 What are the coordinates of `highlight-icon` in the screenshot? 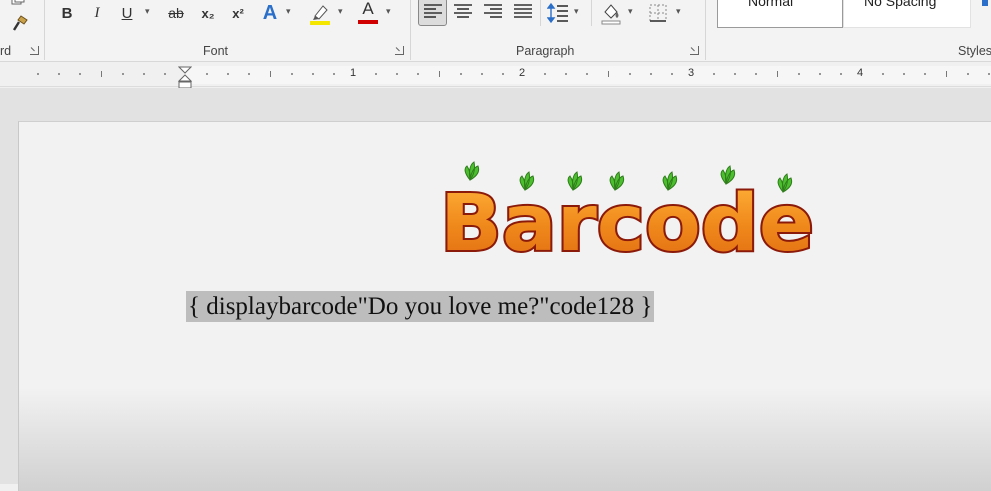 It's located at (320, 14).